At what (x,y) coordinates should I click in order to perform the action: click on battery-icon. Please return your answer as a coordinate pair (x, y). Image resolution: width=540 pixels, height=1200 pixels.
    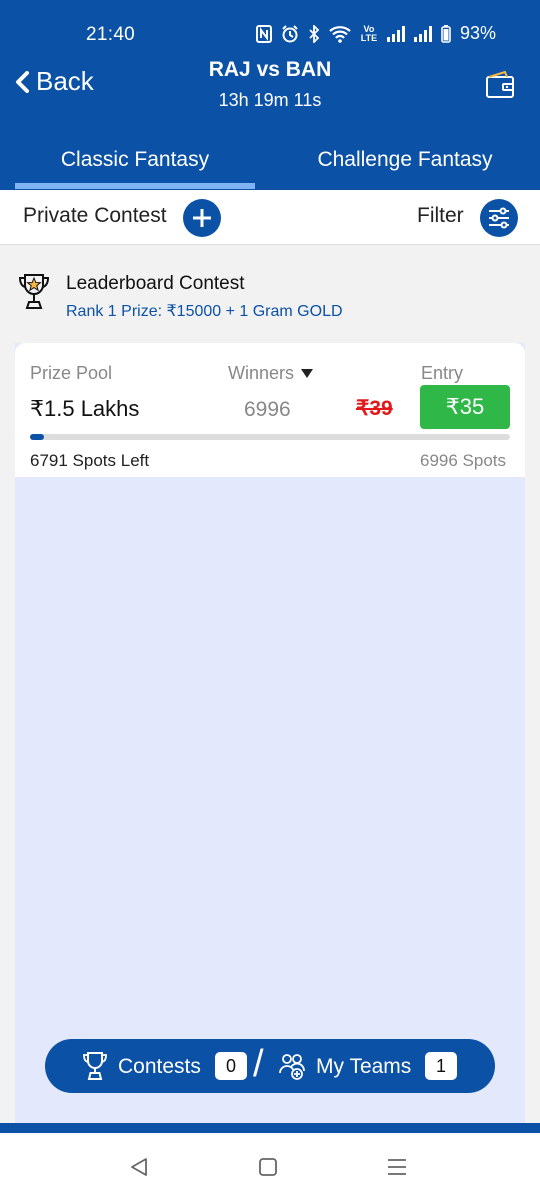
    Looking at the image, I should click on (446, 33).